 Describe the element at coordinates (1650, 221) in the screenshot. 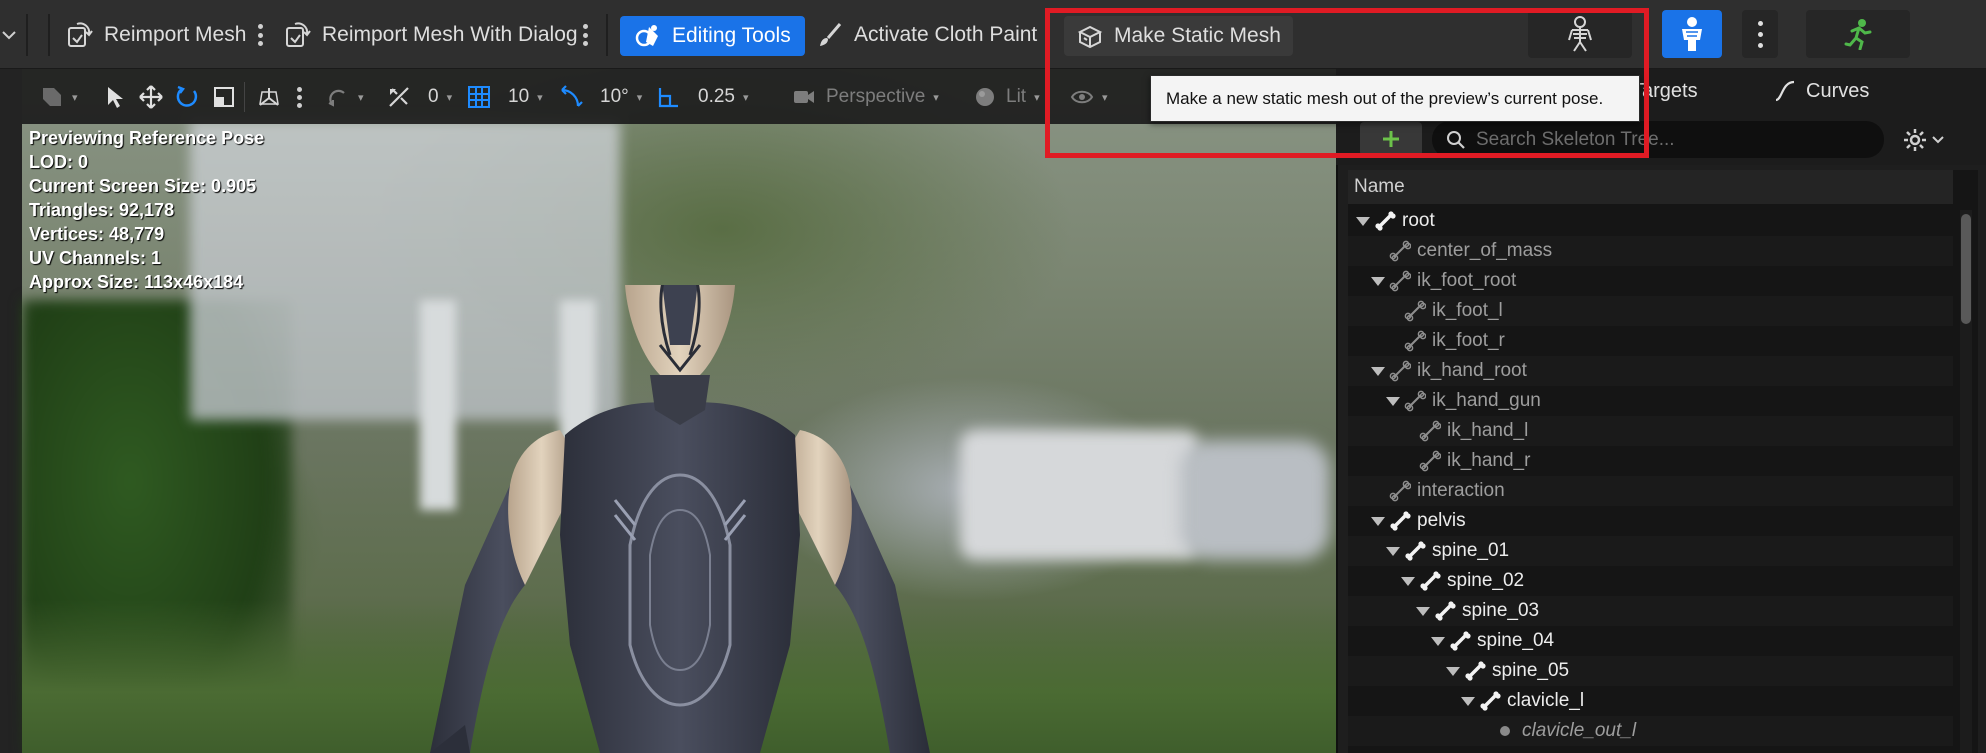

I see `tree-row-root: root` at that location.